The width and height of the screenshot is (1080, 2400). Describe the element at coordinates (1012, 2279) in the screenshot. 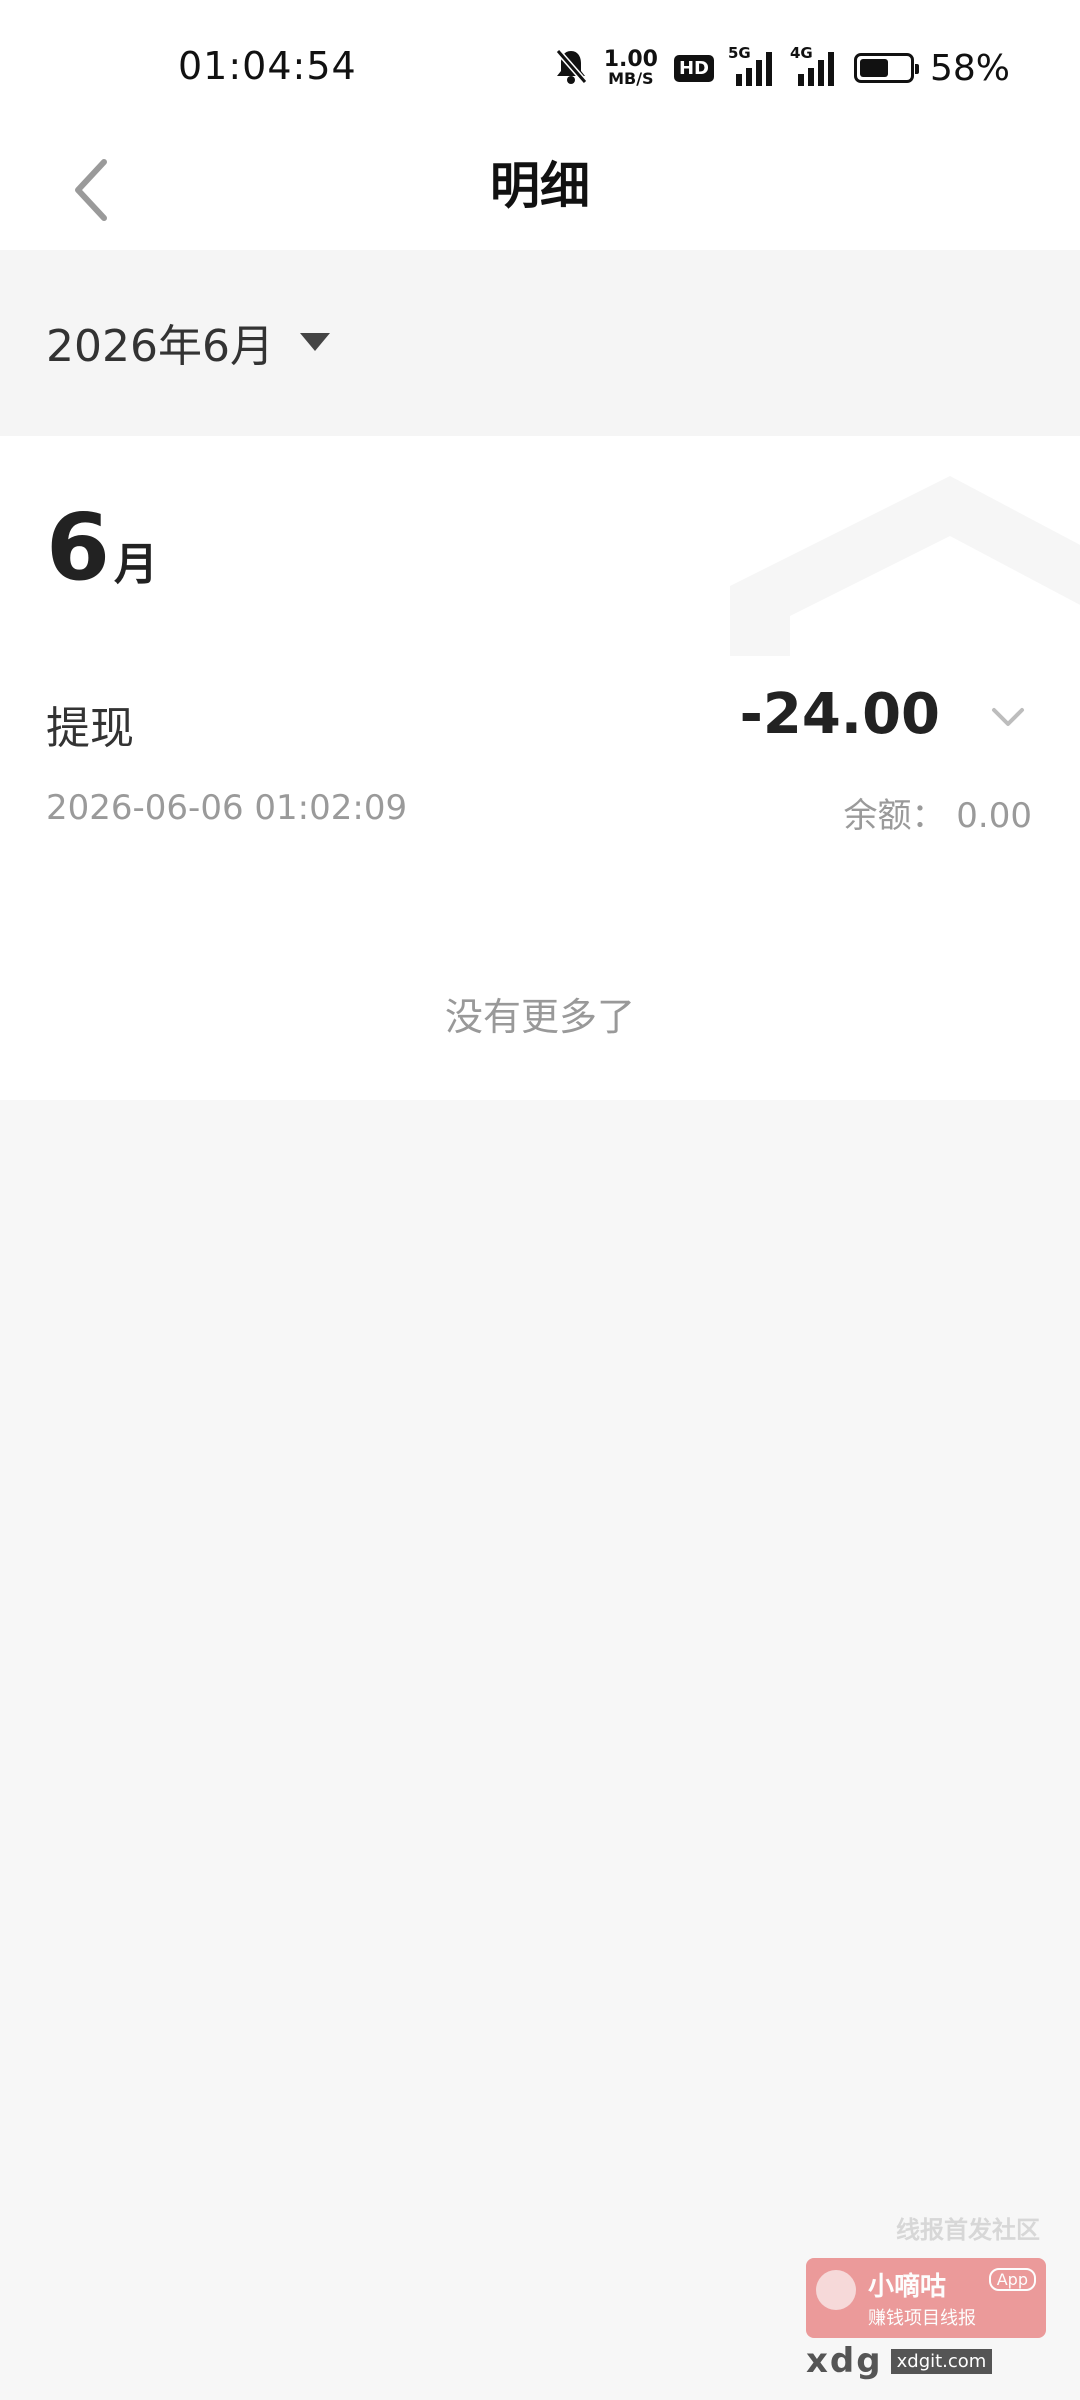

I see `watermark-app-tag: App` at that location.